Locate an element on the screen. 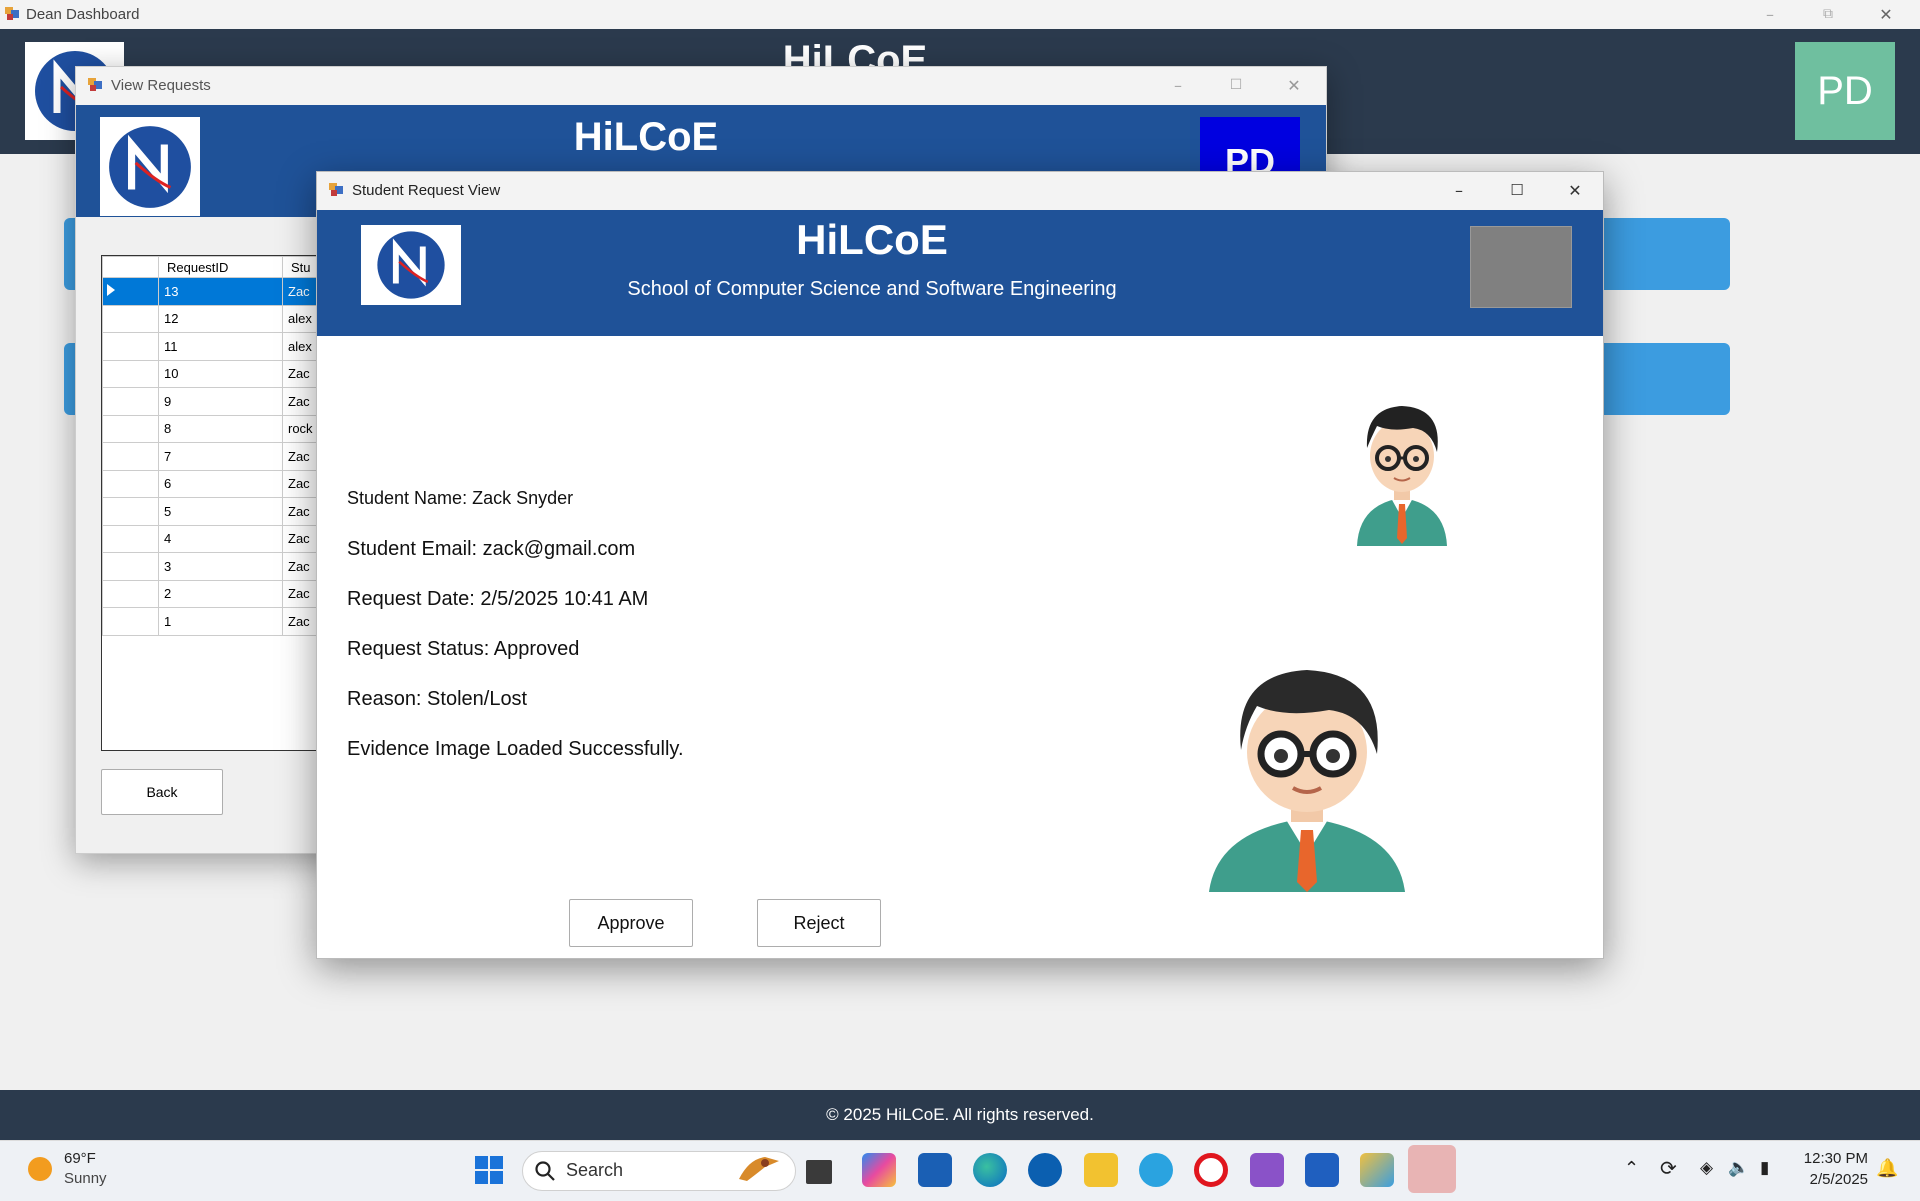 The height and width of the screenshot is (1201, 1920). cell-requestid: 8 is located at coordinates (220, 428).